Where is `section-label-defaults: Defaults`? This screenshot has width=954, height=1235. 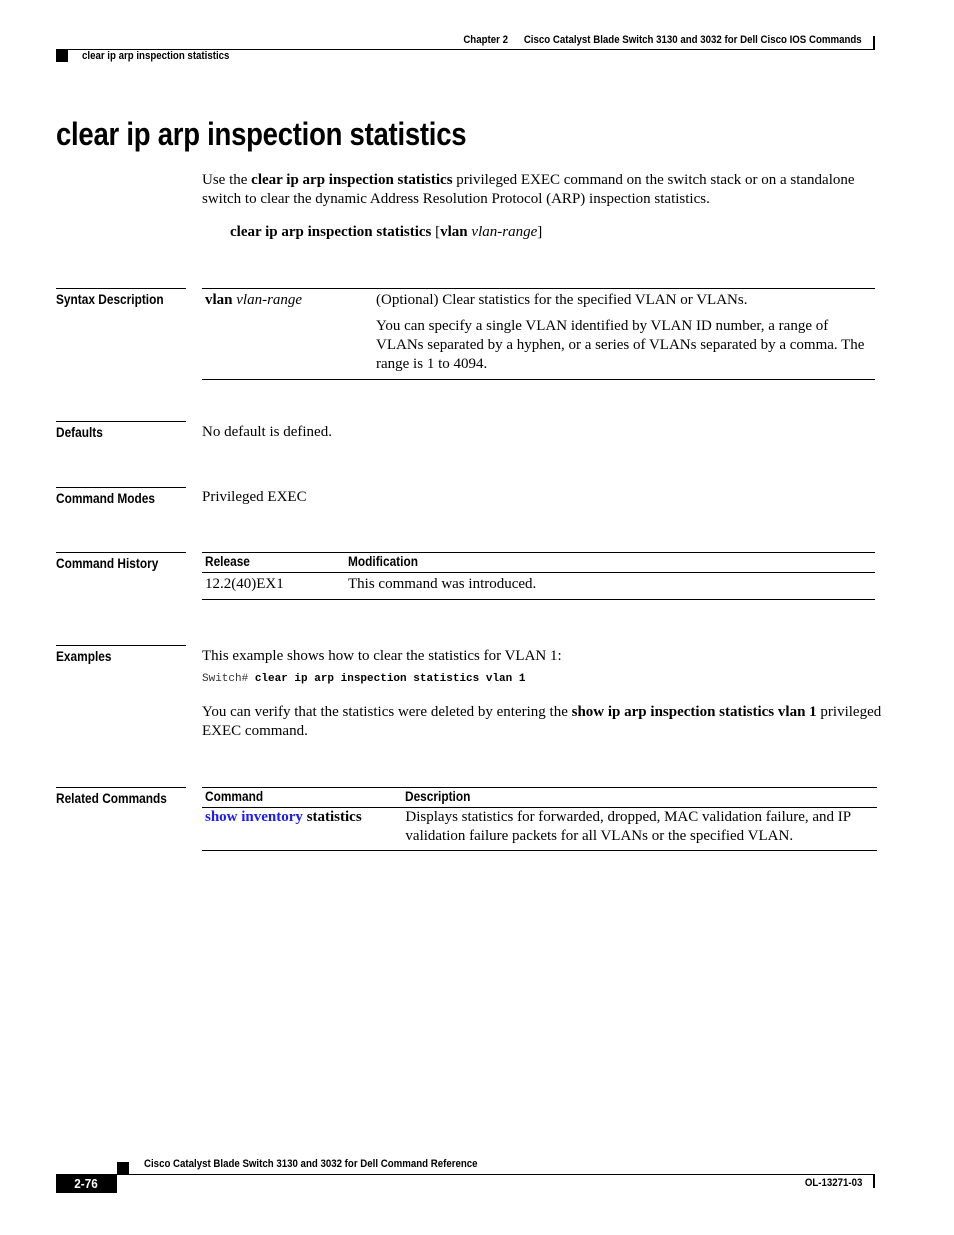
section-label-defaults: Defaults is located at coordinates (121, 430).